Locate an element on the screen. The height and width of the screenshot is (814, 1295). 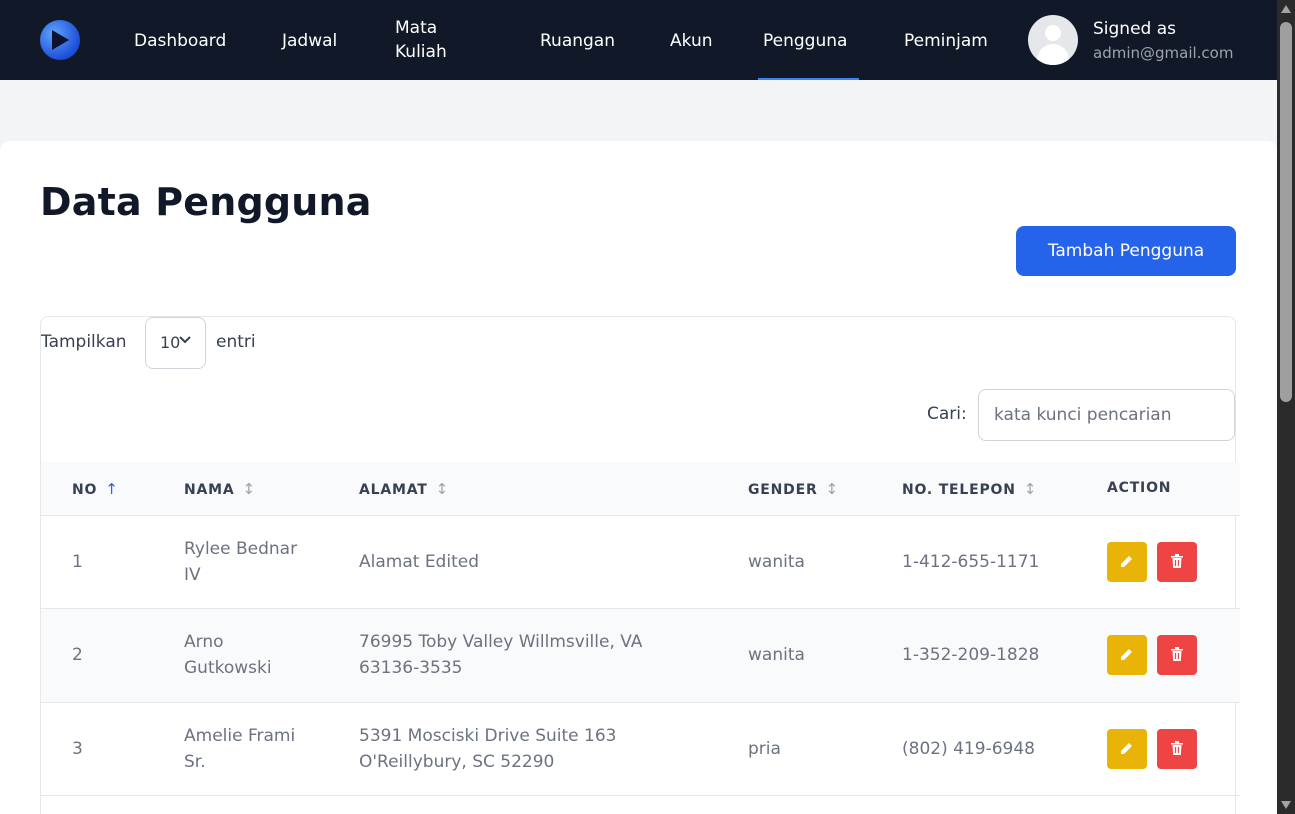
column-header-nama: NAMA ↕ is located at coordinates (220, 489).